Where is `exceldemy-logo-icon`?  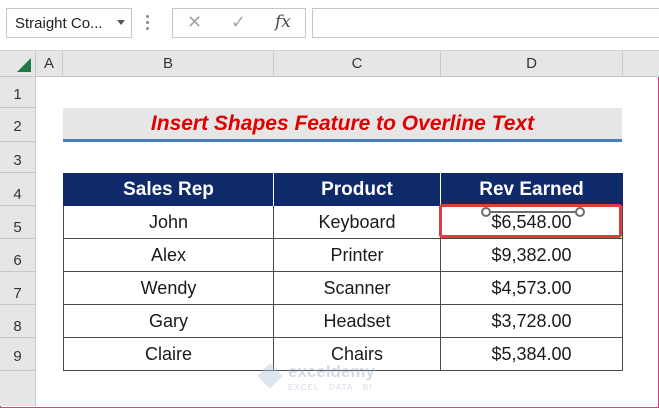 exceldemy-logo-icon is located at coordinates (270, 376).